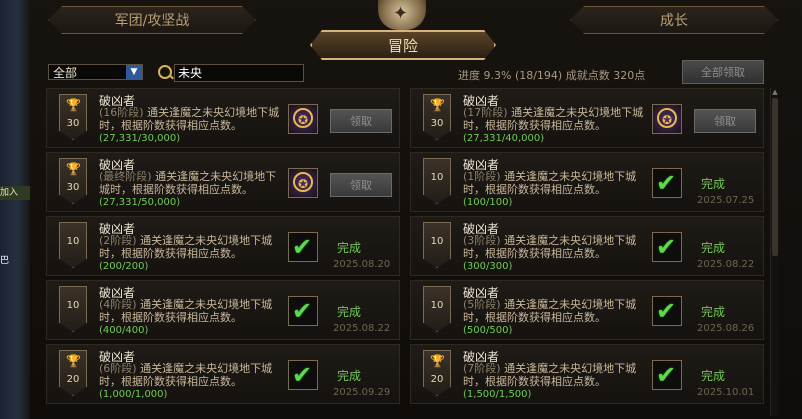  What do you see at coordinates (504, 138) in the screenshot?
I see `achievement-progress: (27,331/40,000)` at bounding box center [504, 138].